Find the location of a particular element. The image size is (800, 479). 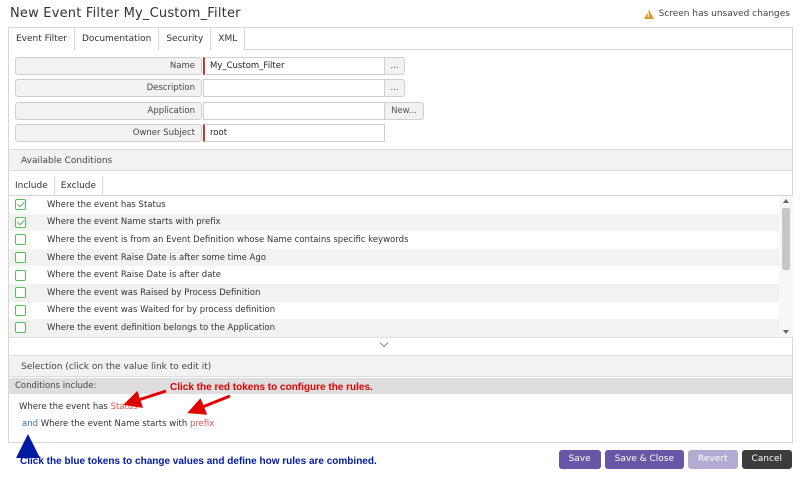

owner-label: Owner Subject is located at coordinates (108, 133).